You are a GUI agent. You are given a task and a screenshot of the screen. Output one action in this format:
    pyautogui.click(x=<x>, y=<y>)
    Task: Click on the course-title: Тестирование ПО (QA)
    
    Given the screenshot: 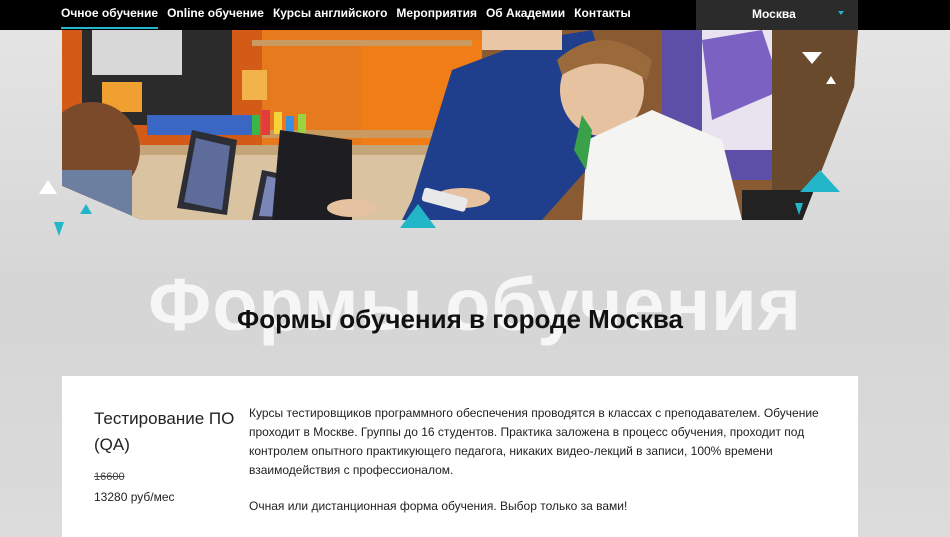 What is the action you would take?
    pyautogui.click(x=169, y=432)
    